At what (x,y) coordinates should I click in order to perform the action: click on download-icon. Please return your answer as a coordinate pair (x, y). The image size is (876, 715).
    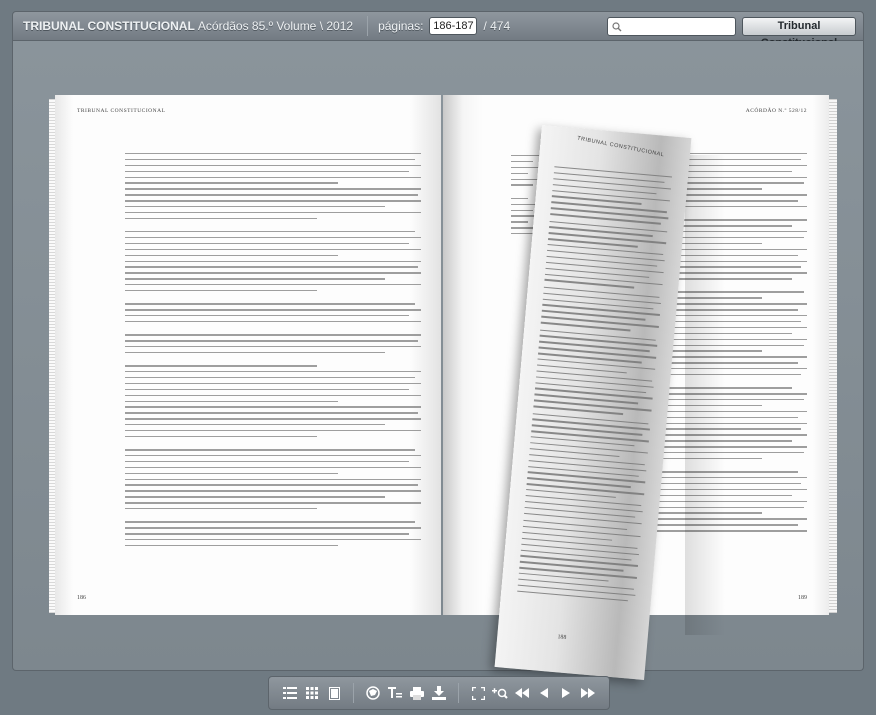
    Looking at the image, I should click on (439, 693).